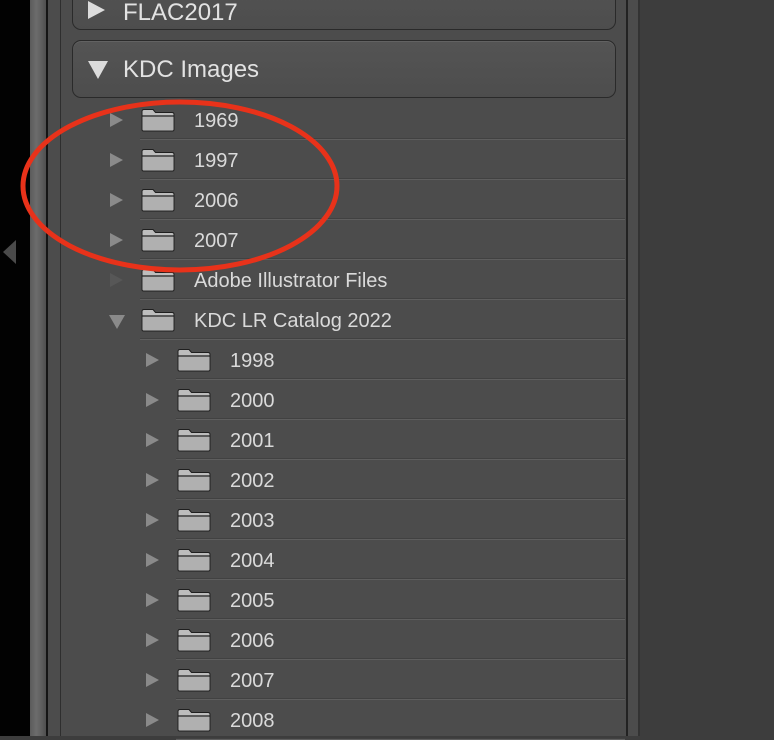 The height and width of the screenshot is (740, 774). Describe the element at coordinates (252, 361) in the screenshot. I see `folder-label: 1998` at that location.